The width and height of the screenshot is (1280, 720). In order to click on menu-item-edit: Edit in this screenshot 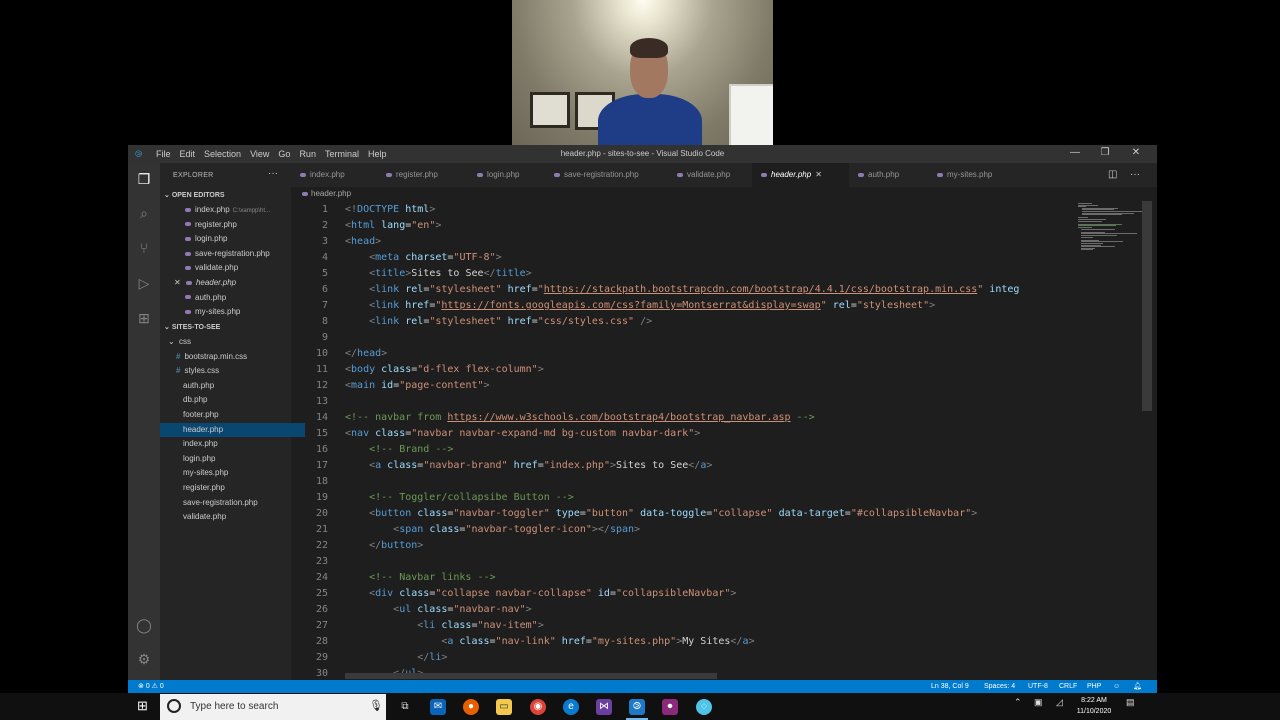, I will do `click(188, 154)`.